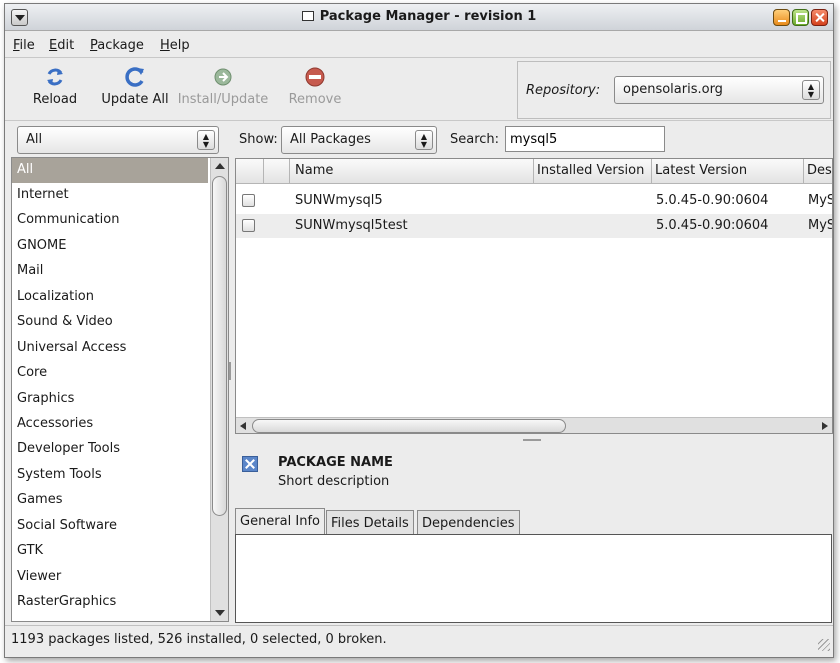 The width and height of the screenshot is (840, 663). I want to click on maximize-icon, so click(800, 17).